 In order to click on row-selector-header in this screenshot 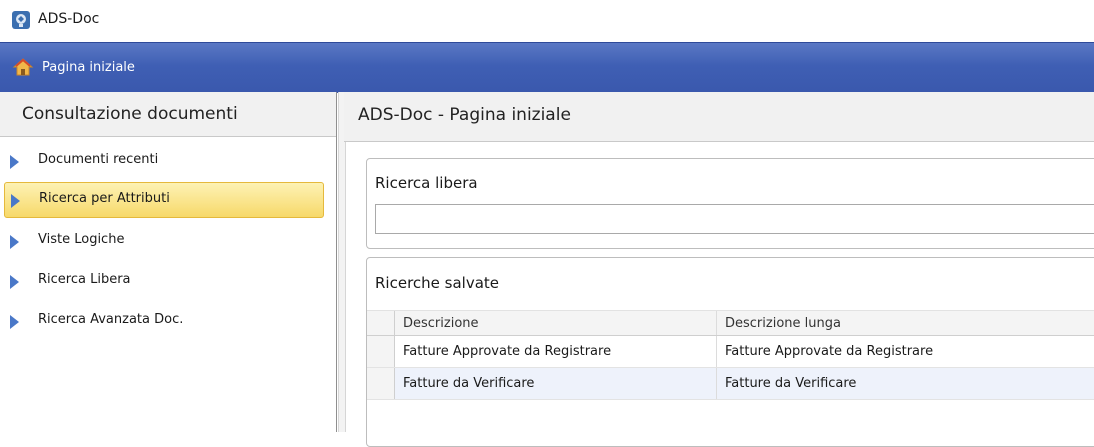, I will do `click(381, 323)`.